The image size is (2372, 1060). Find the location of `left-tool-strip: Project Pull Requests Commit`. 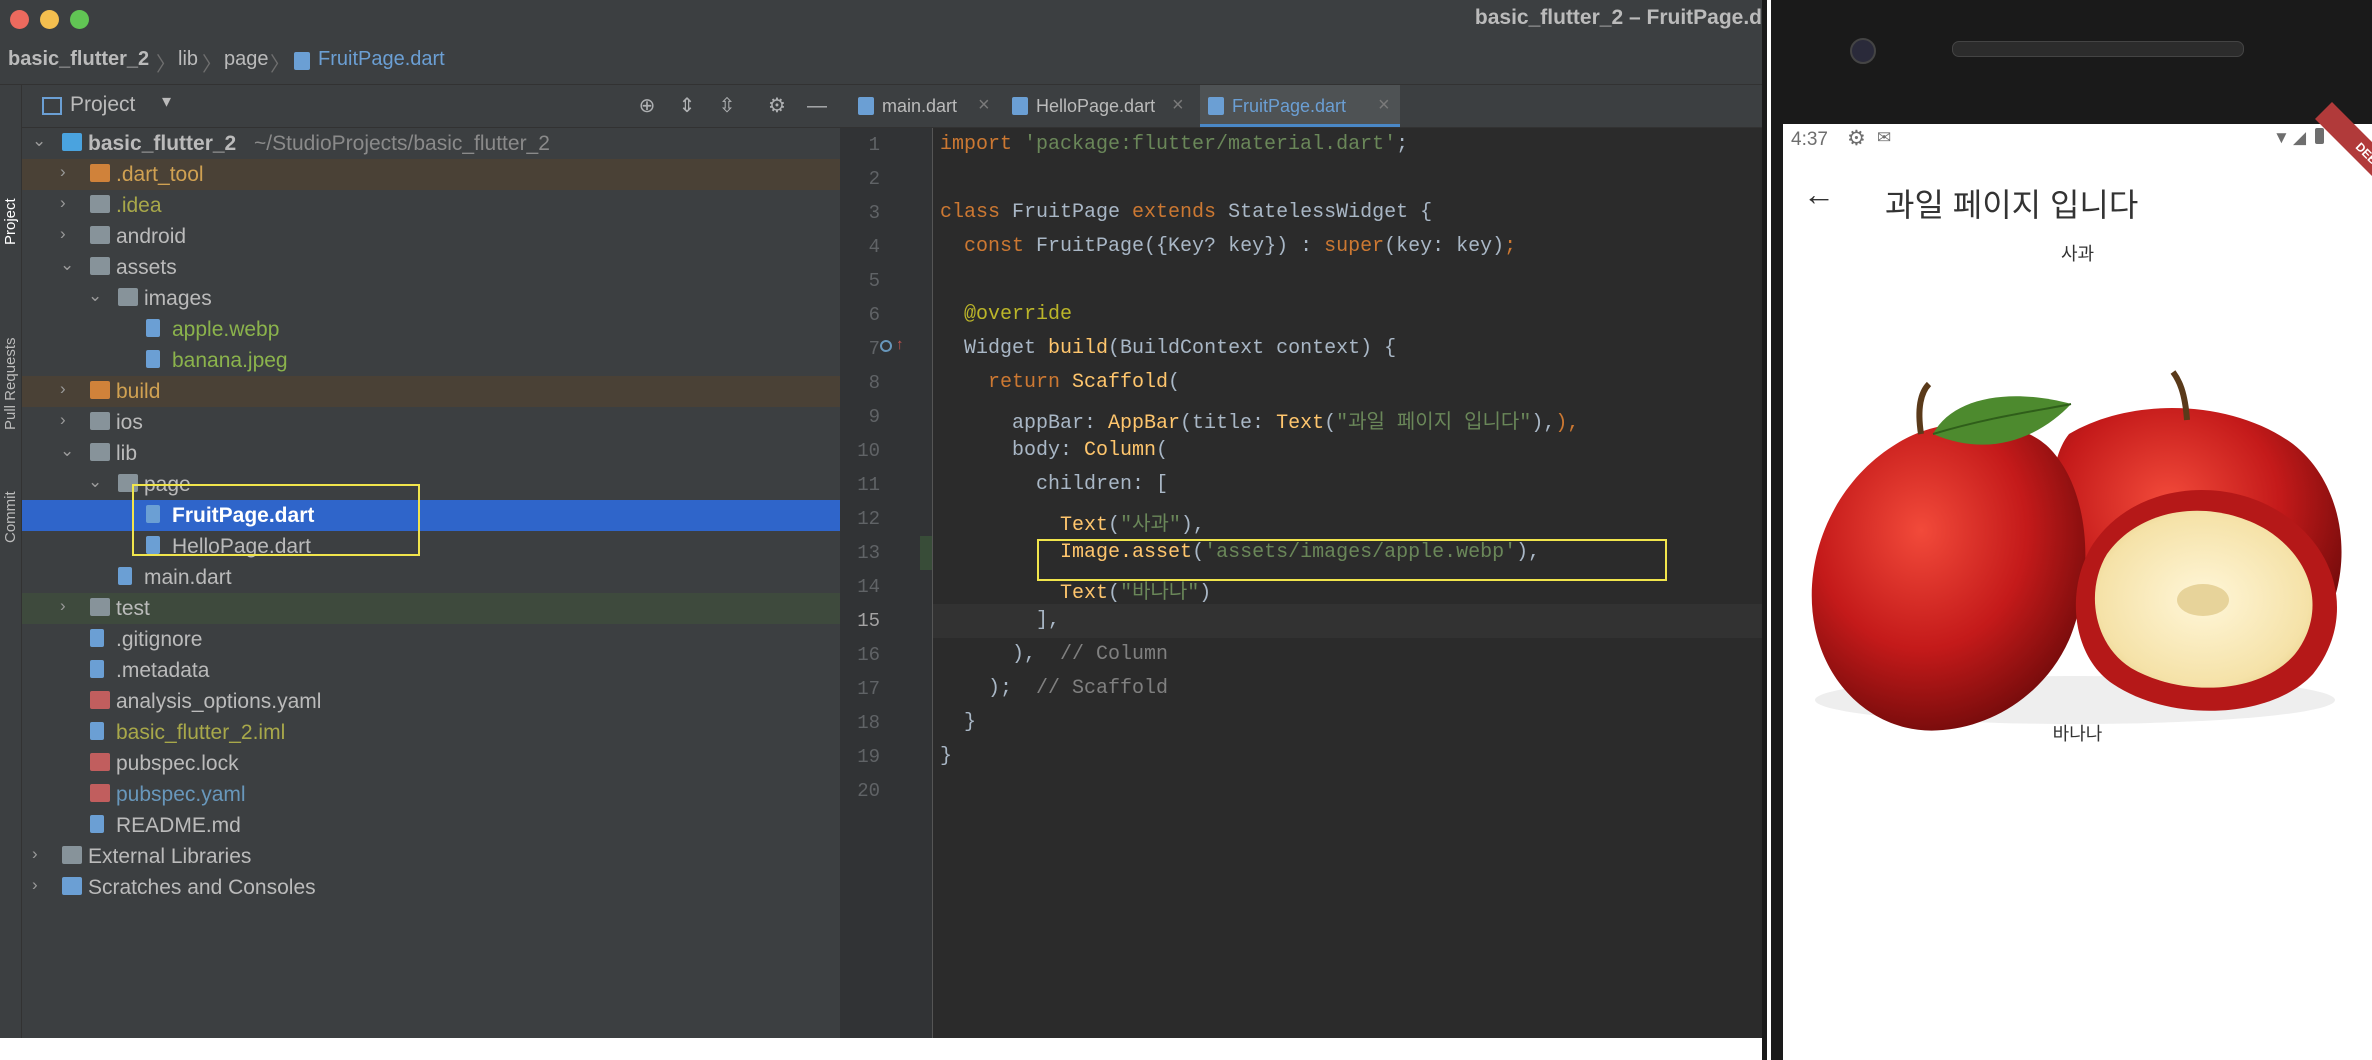

left-tool-strip: Project Pull Requests Commit is located at coordinates (11, 561).